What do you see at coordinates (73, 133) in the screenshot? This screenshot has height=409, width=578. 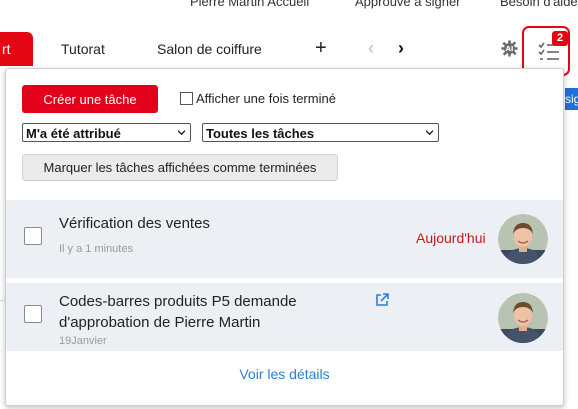 I see `assigned-filter-value: M'a été attribué` at bounding box center [73, 133].